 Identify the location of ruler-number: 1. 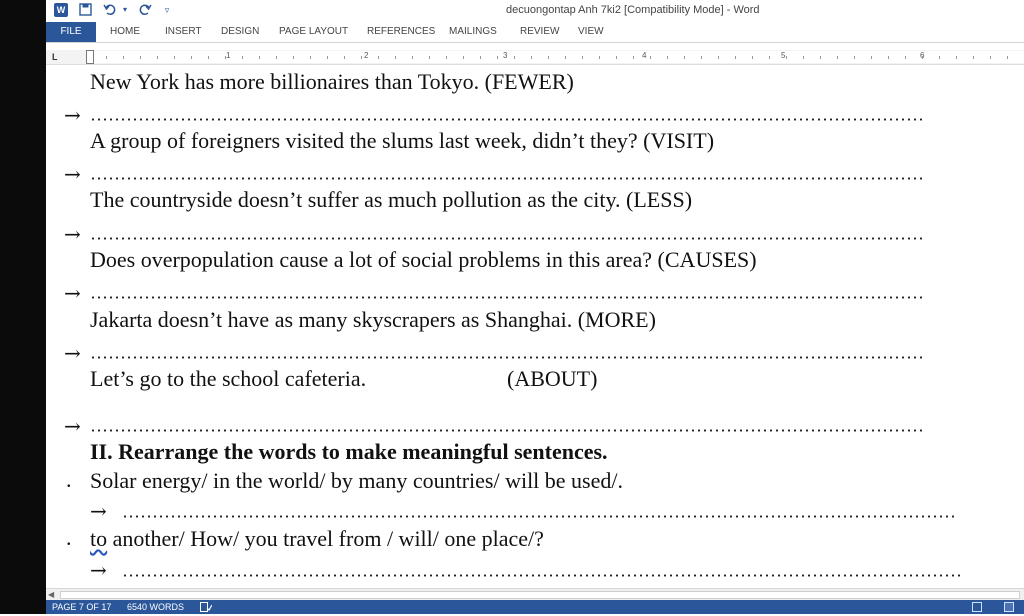
(228, 55).